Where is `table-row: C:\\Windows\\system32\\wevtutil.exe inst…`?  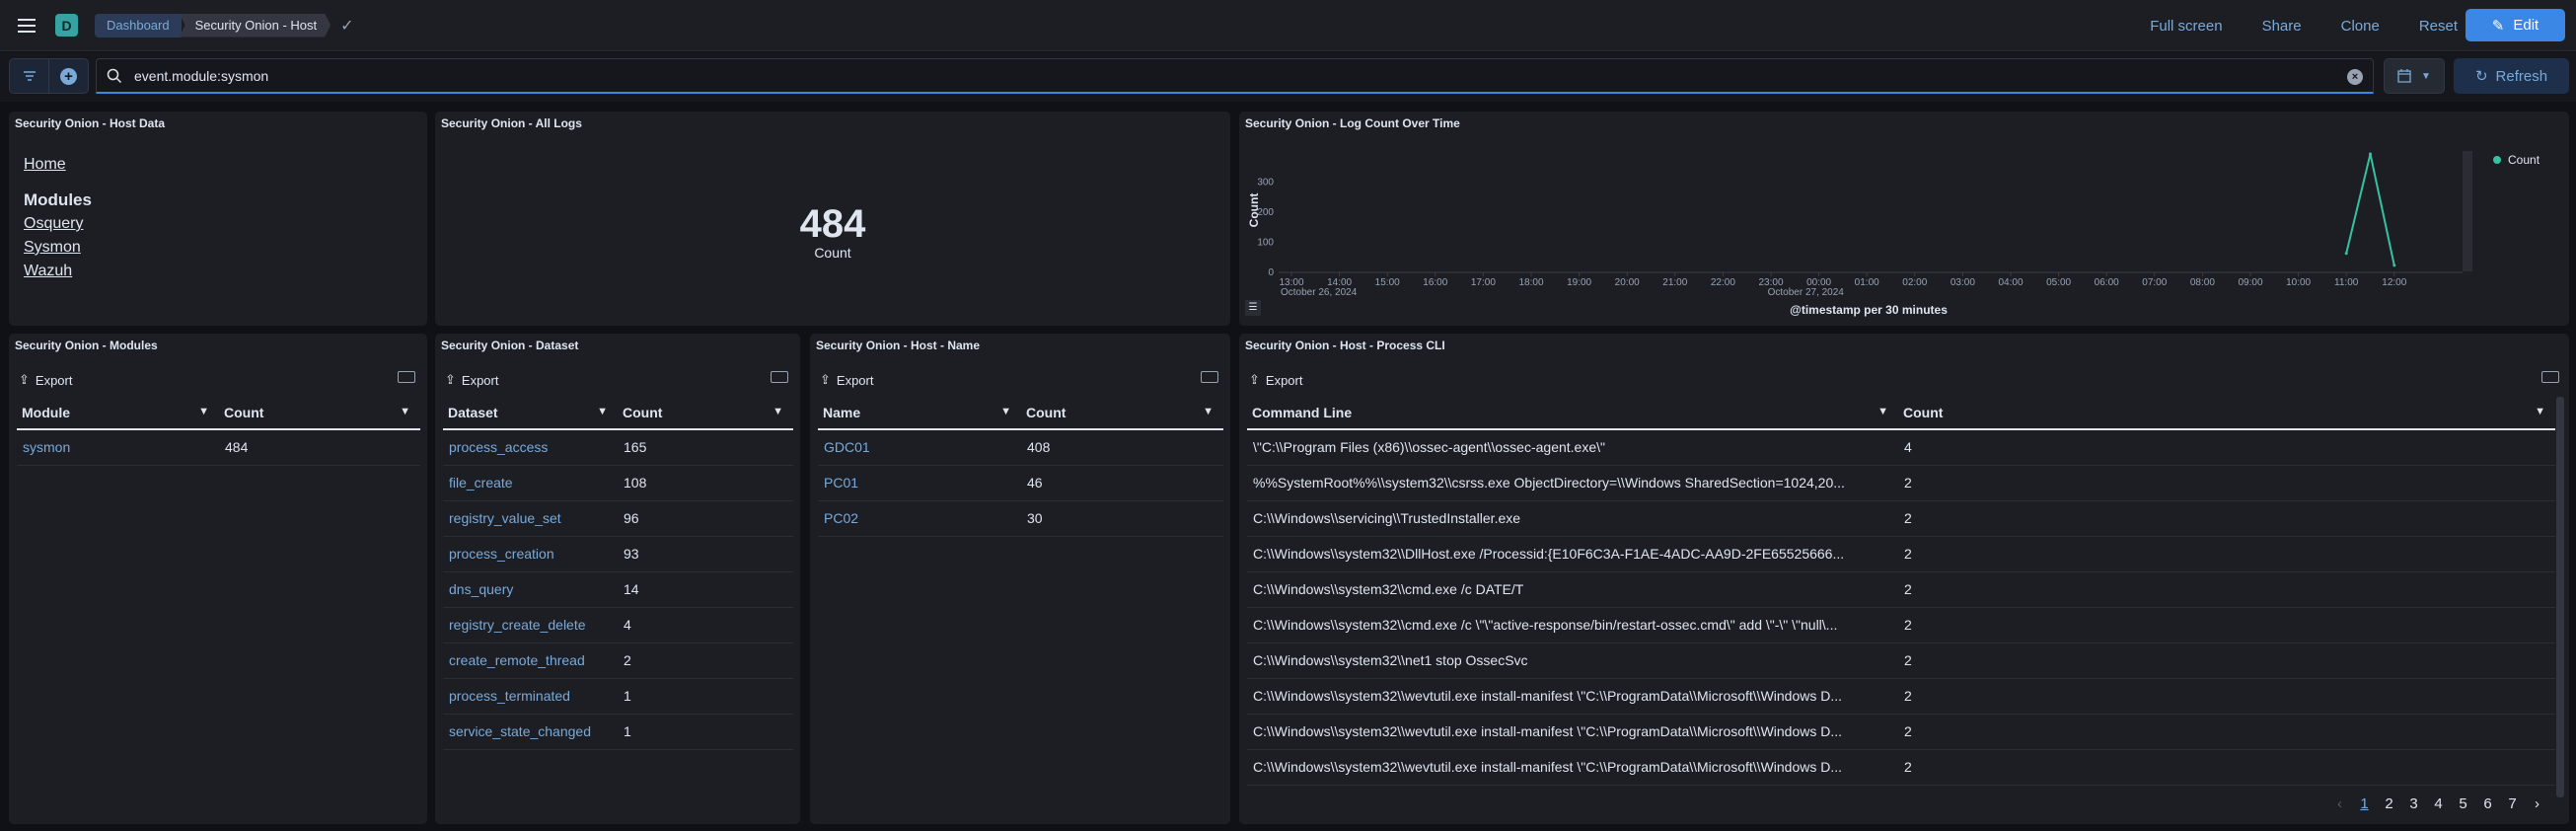 table-row: C:\\Windows\\system32\\wevtutil.exe inst… is located at coordinates (1901, 696).